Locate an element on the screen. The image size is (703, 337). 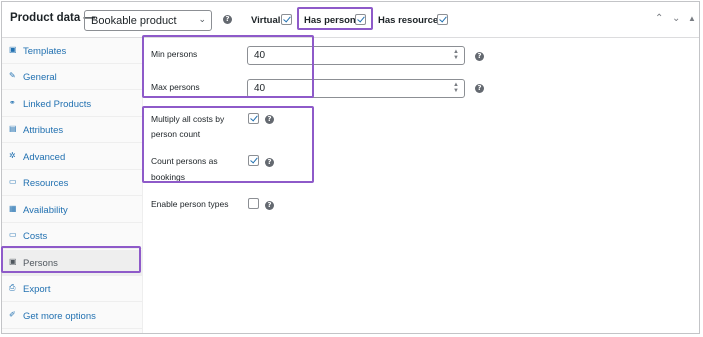
tab-label: Get more options is located at coordinates (59, 316).